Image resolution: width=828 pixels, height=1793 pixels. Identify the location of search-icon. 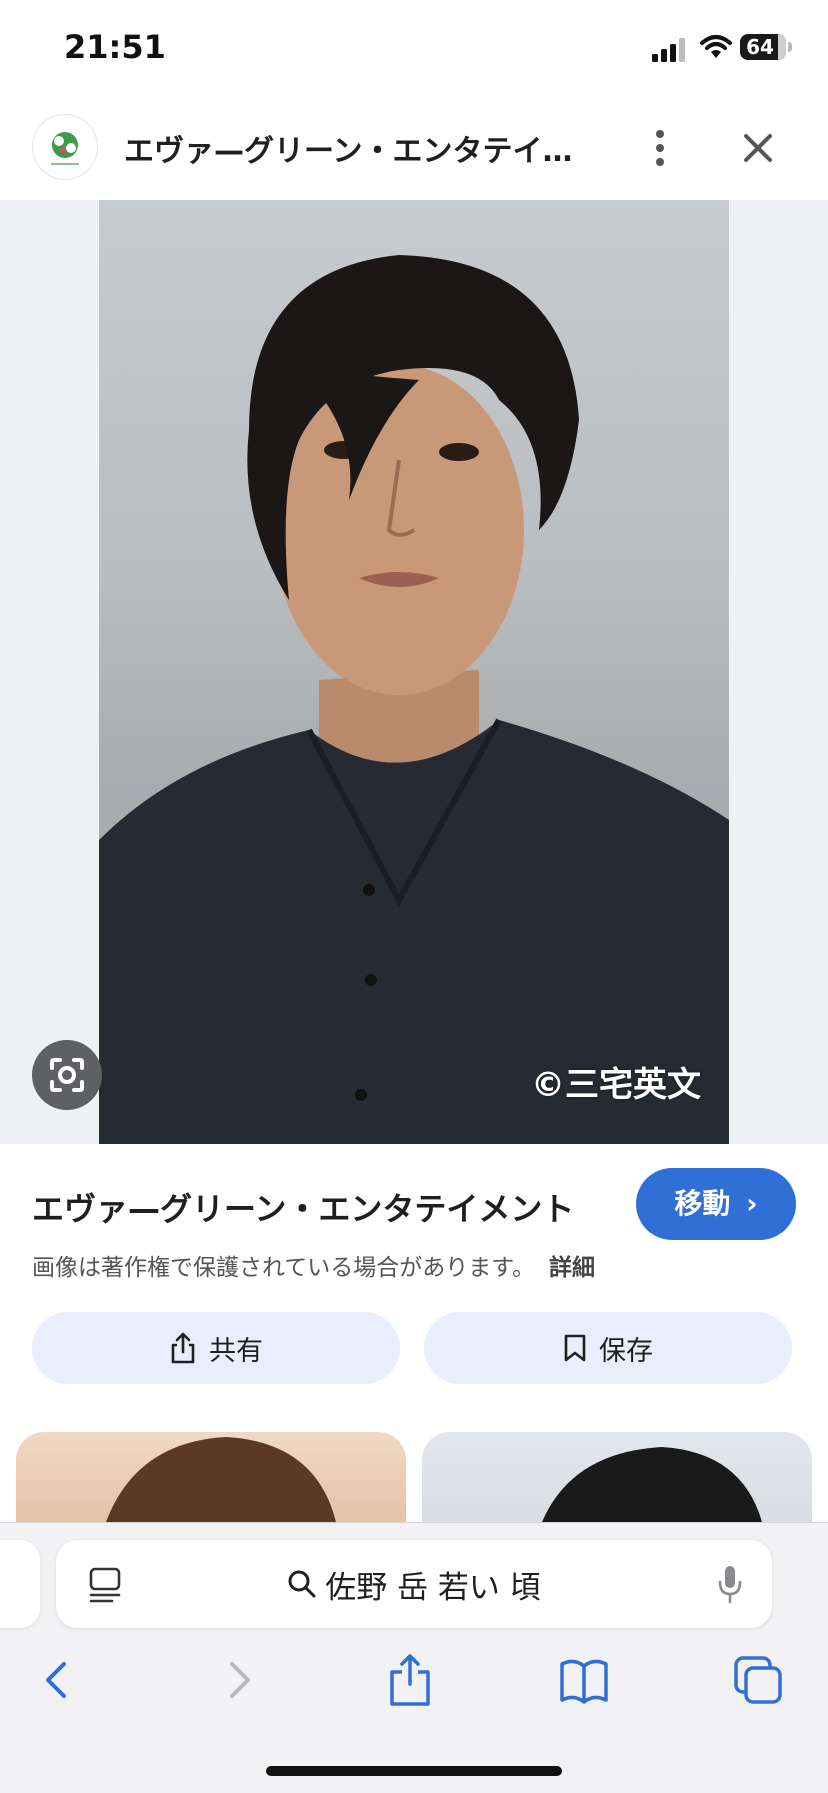
(302, 1584).